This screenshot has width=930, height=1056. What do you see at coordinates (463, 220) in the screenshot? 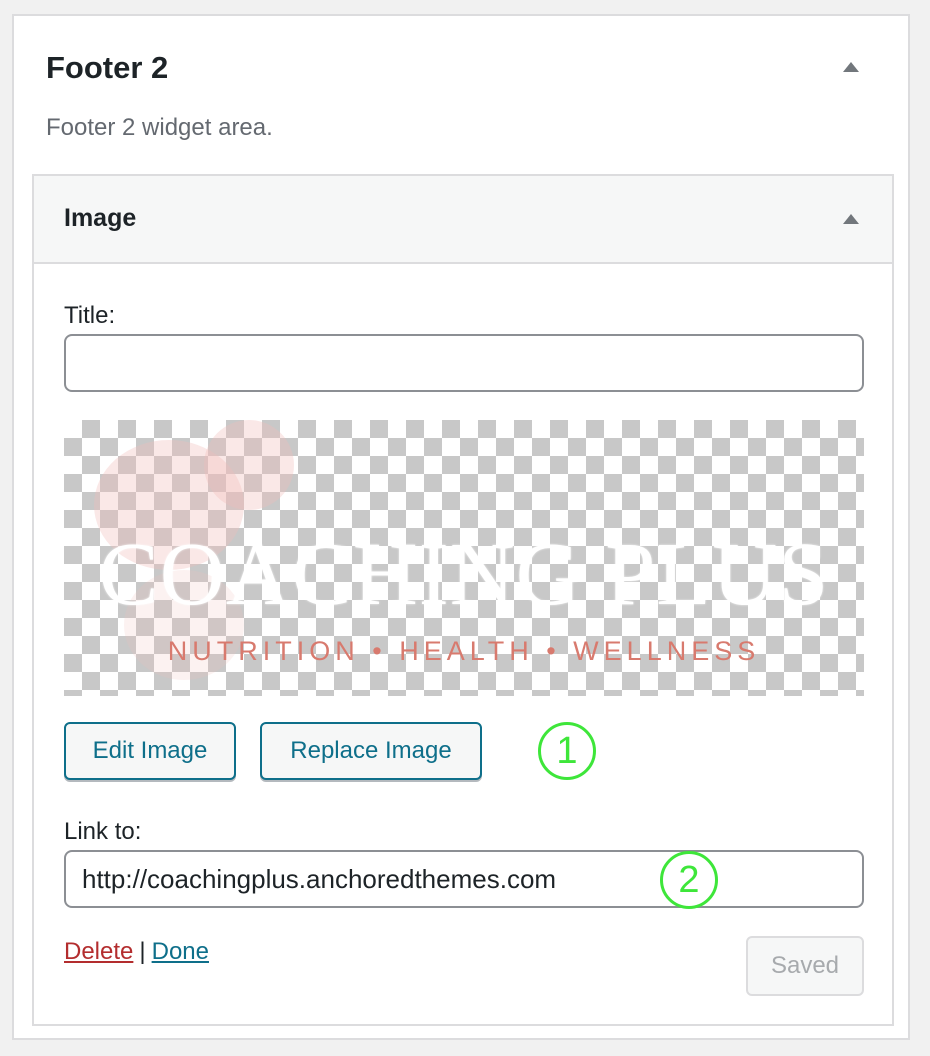
I see `widget-header: Image` at bounding box center [463, 220].